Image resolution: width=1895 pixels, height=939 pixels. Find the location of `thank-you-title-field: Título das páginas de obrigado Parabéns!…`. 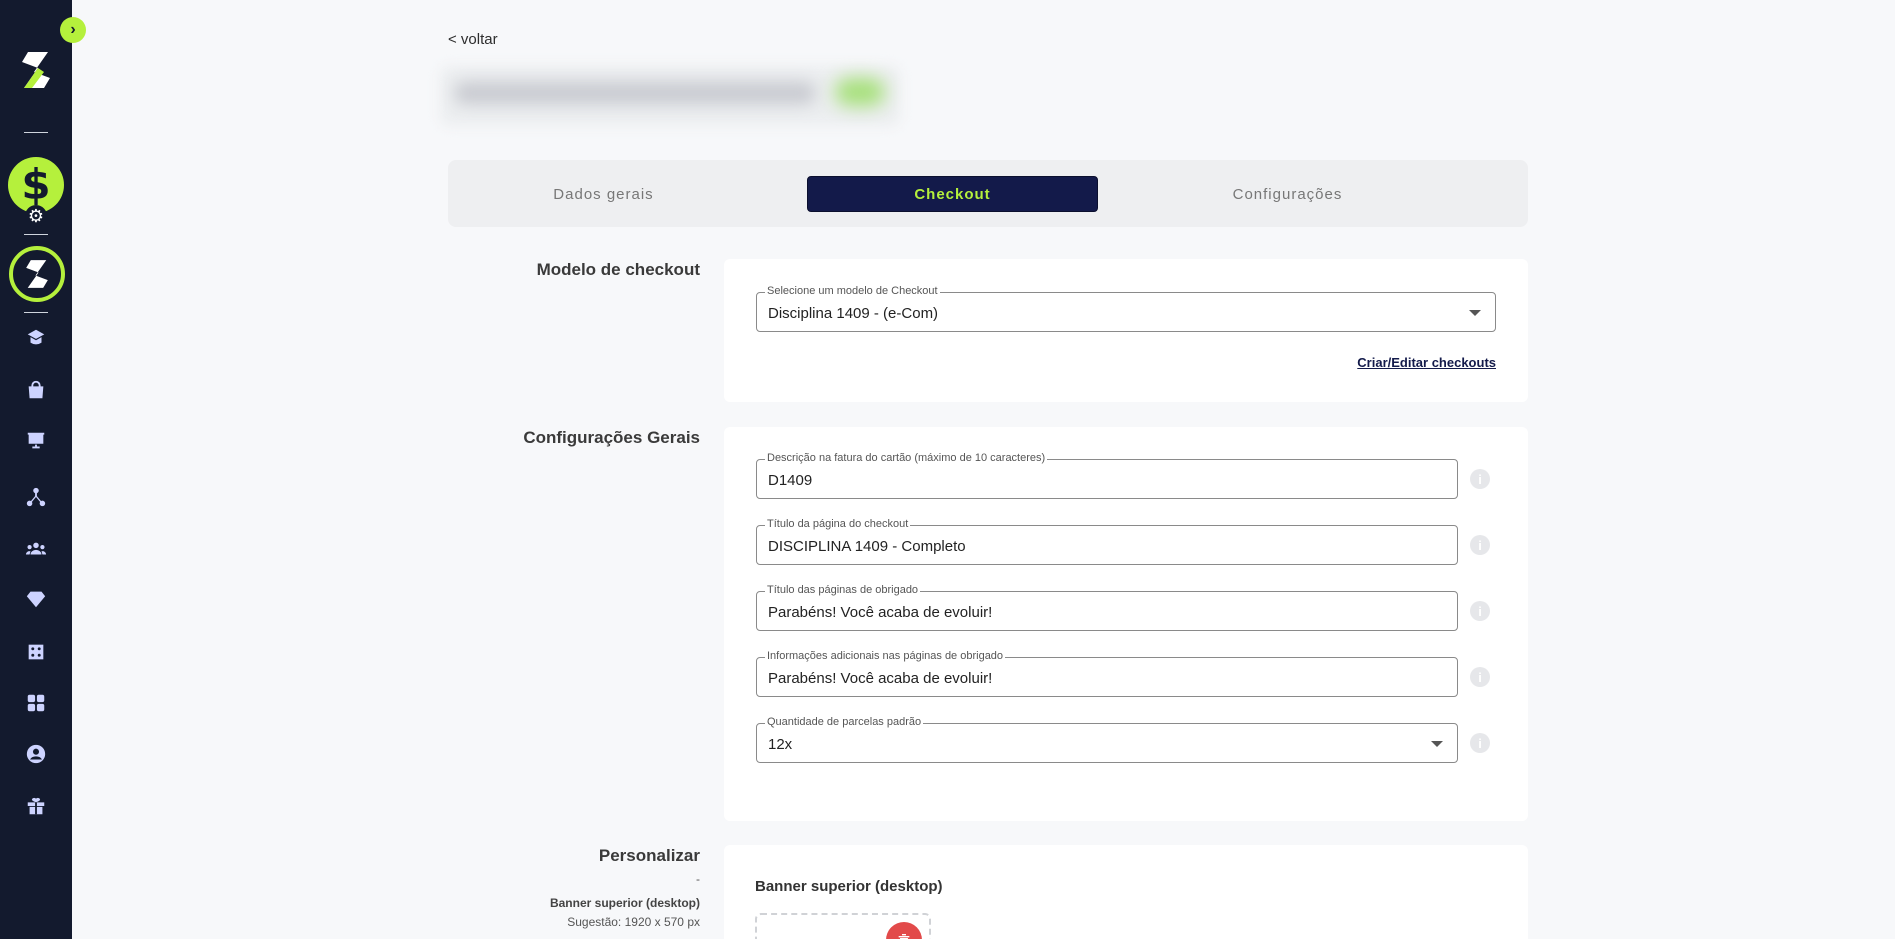

thank-you-title-field: Título das páginas de obrigado Parabéns!… is located at coordinates (1107, 607).